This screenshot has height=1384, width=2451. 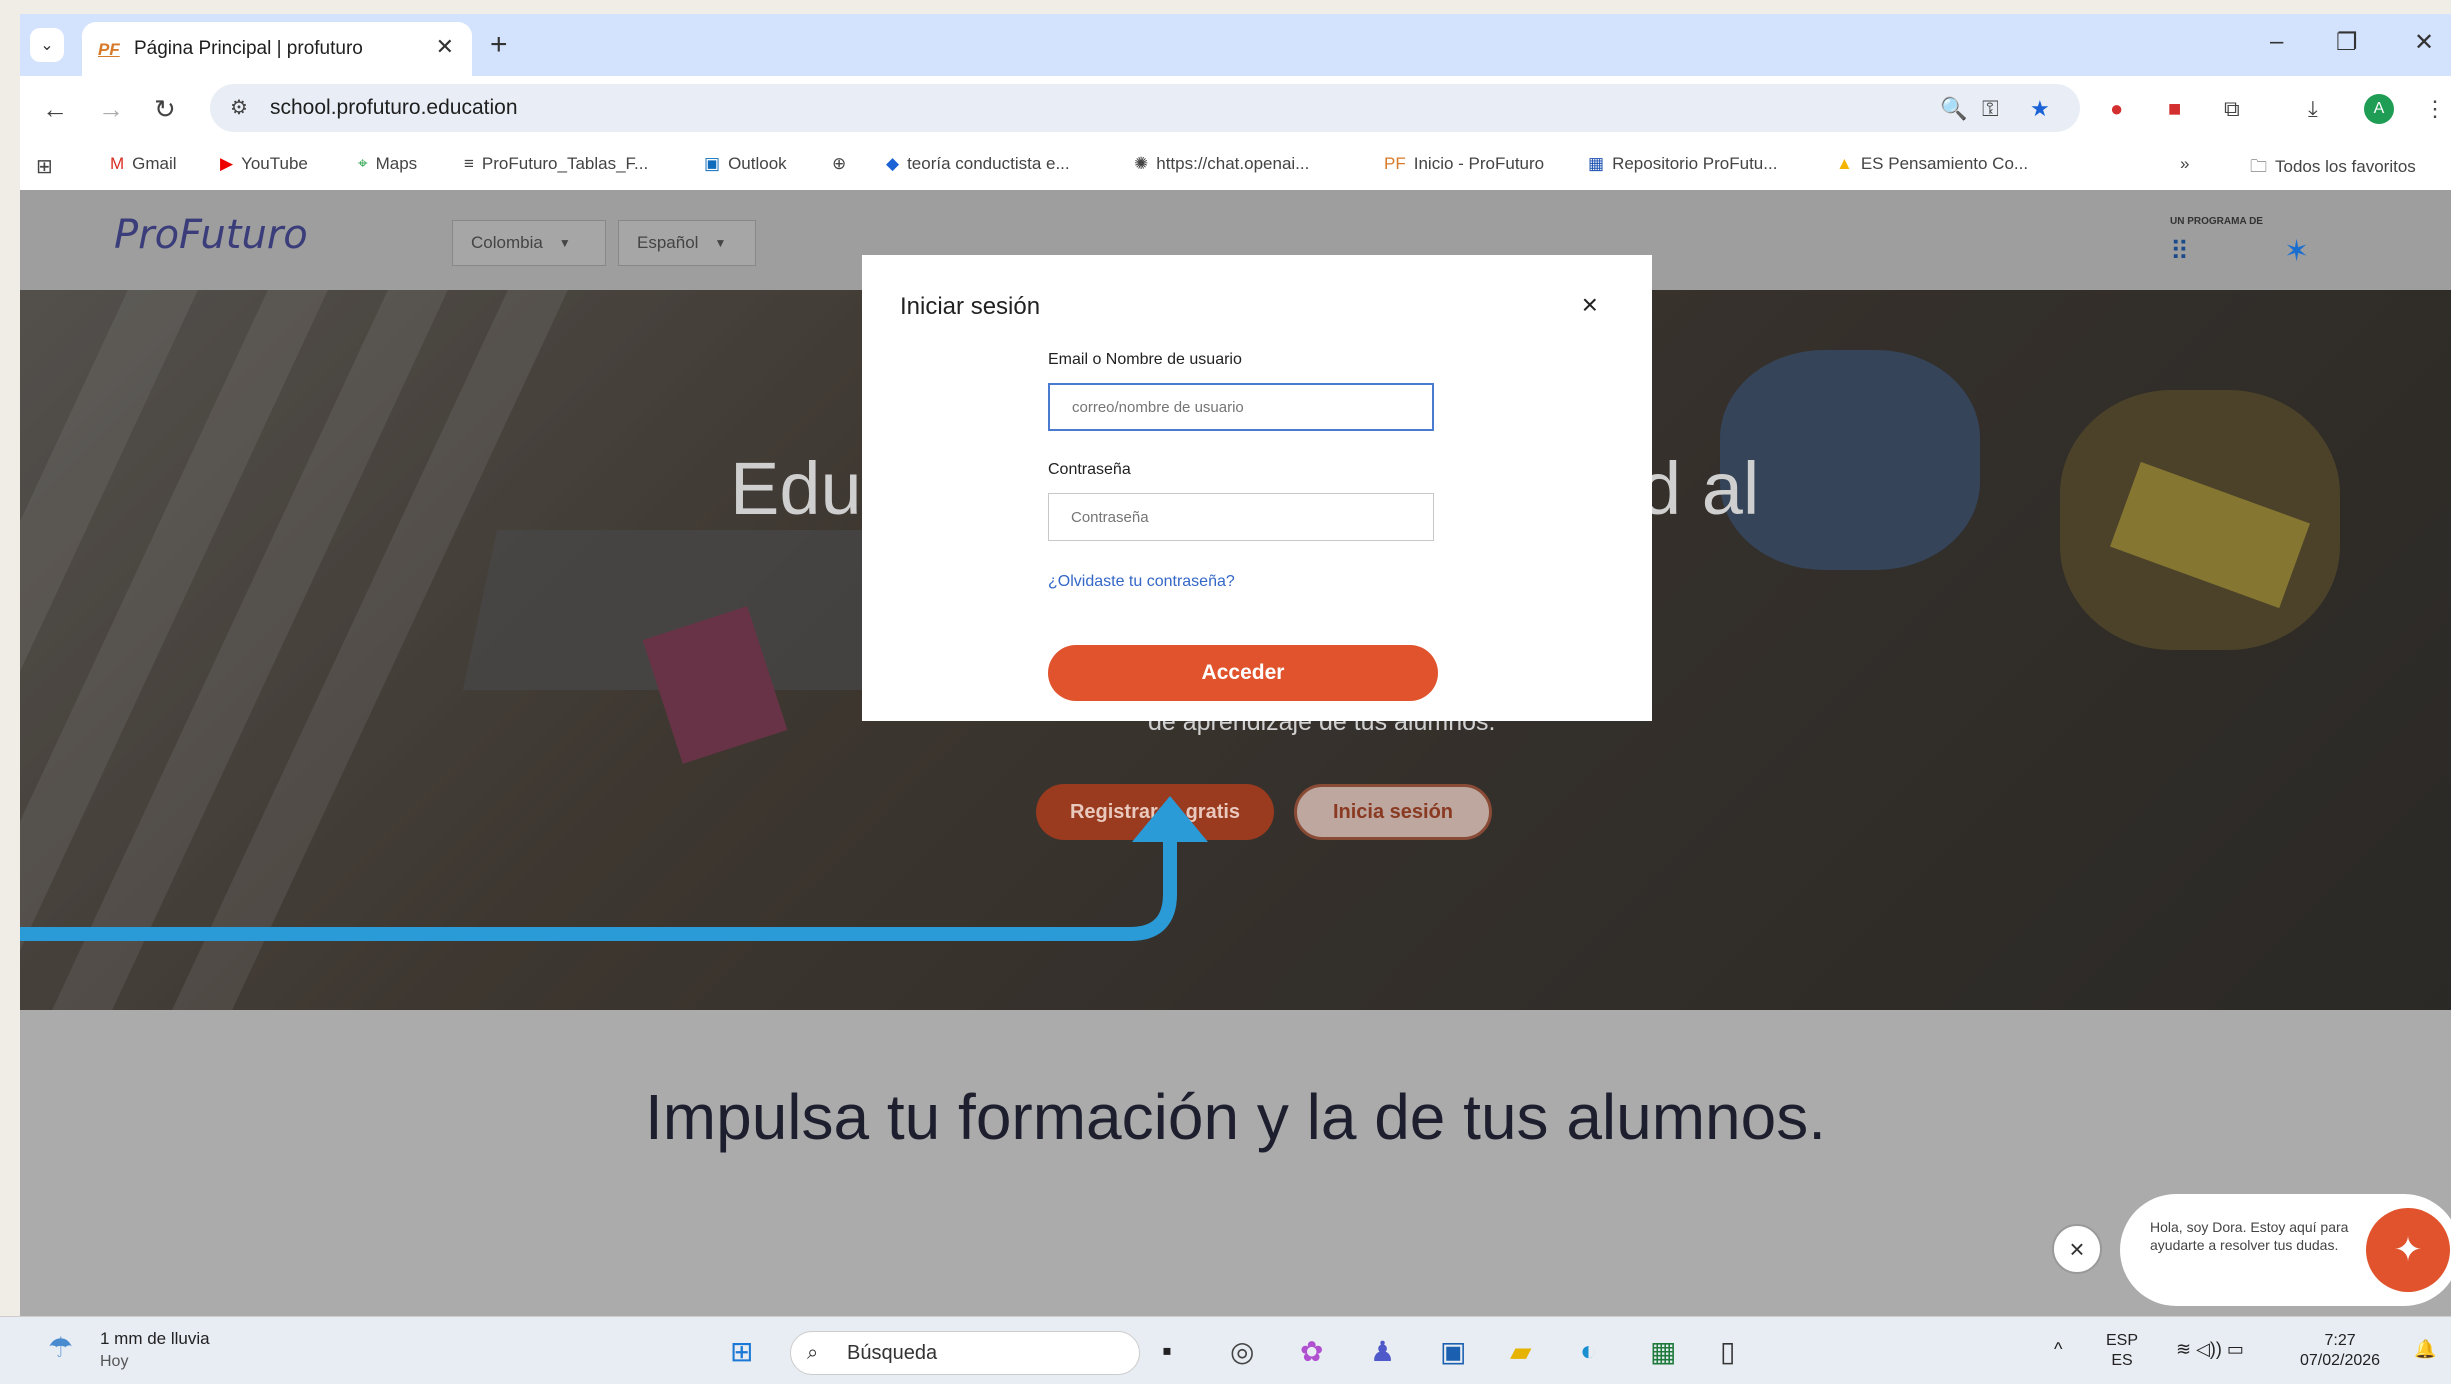 What do you see at coordinates (2435, 109) in the screenshot?
I see `menu-kebab-icon: ⋮` at bounding box center [2435, 109].